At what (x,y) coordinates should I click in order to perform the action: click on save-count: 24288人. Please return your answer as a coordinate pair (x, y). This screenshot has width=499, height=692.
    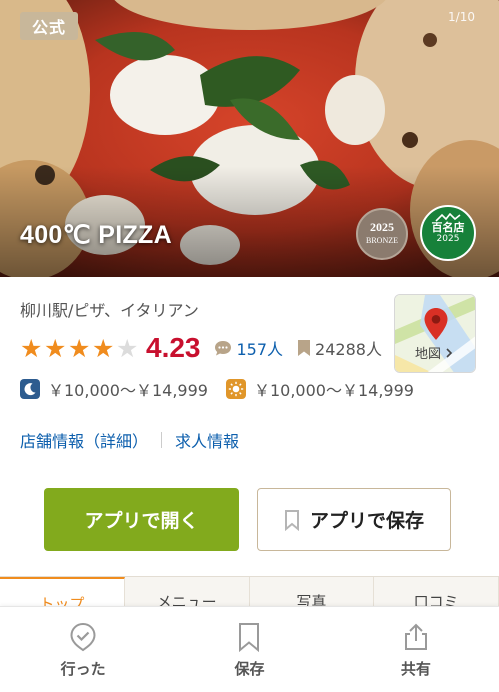
    Looking at the image, I should click on (339, 348).